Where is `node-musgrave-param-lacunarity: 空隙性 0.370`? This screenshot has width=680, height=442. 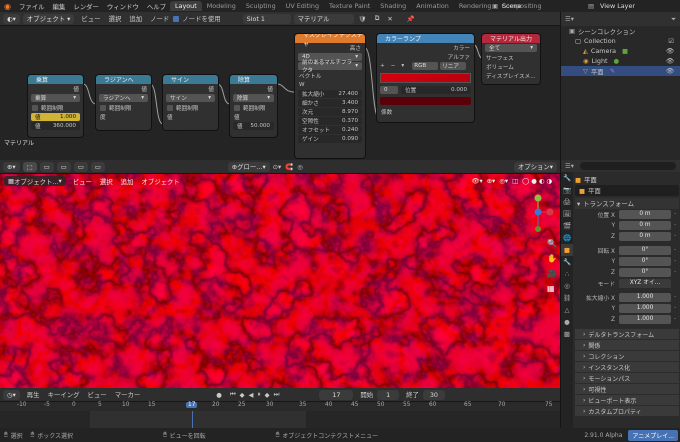 node-musgrave-param-lacunarity: 空隙性 0.370 is located at coordinates (330, 121).